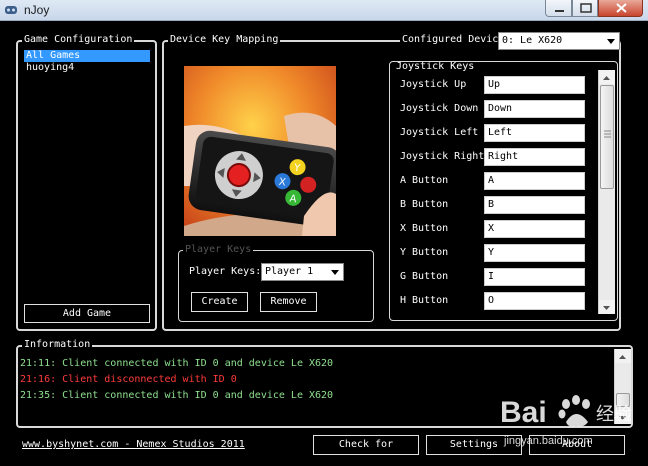 The height and width of the screenshot is (466, 648). I want to click on close-button, so click(620, 8).